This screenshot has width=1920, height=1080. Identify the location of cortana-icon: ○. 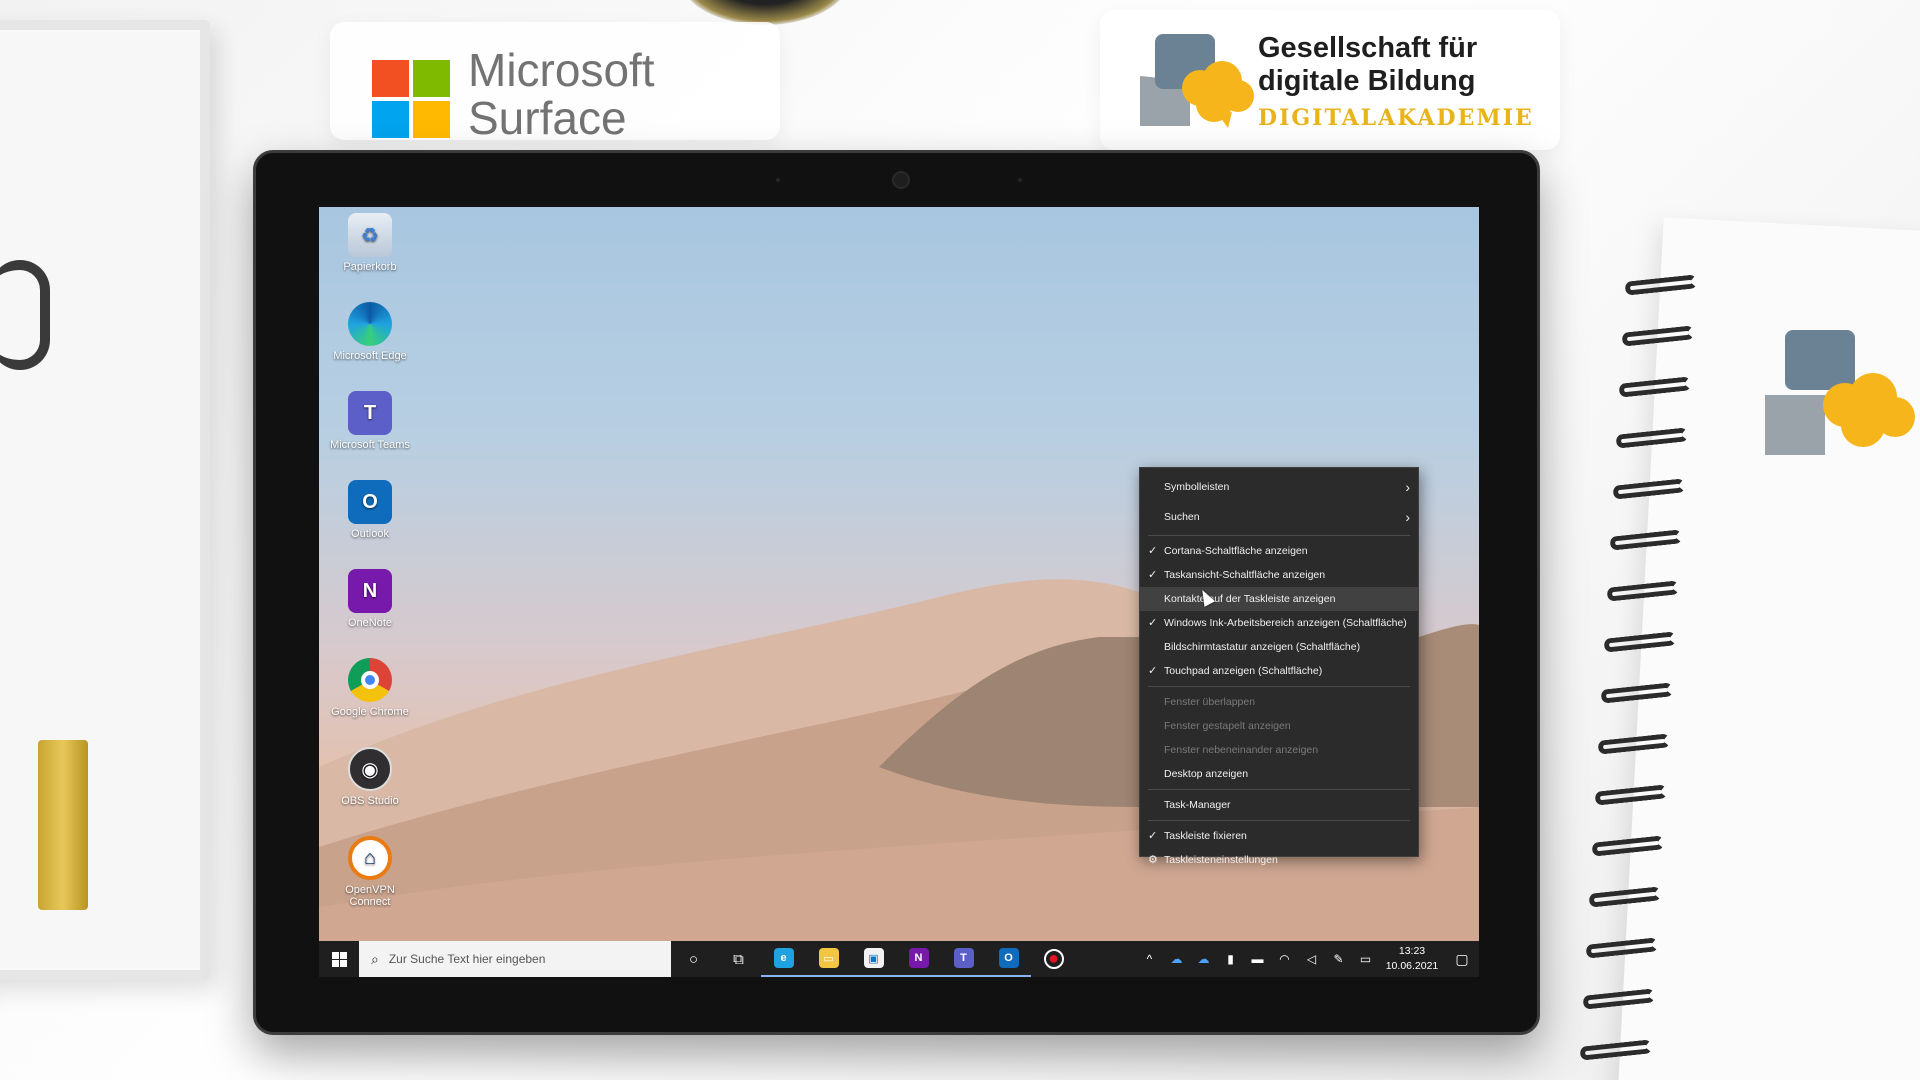
(693, 959).